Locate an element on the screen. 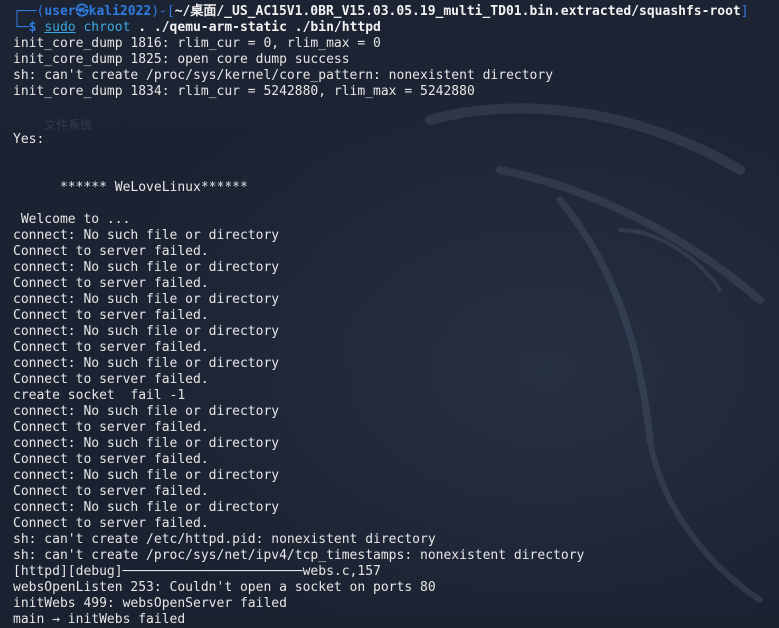  output-line-26: connect: No such file or directory is located at coordinates (146, 443).